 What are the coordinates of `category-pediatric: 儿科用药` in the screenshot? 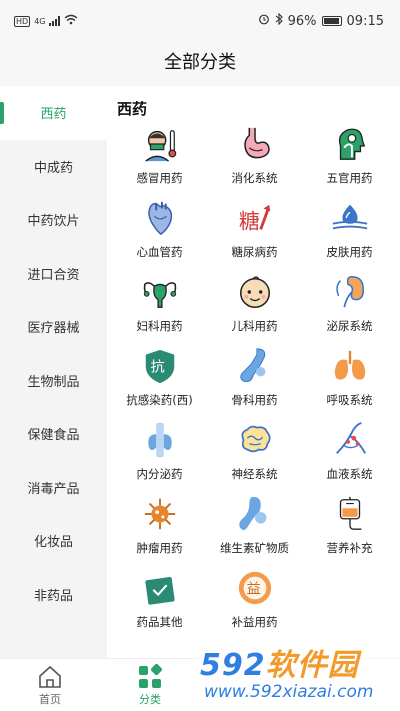 It's located at (254, 305).